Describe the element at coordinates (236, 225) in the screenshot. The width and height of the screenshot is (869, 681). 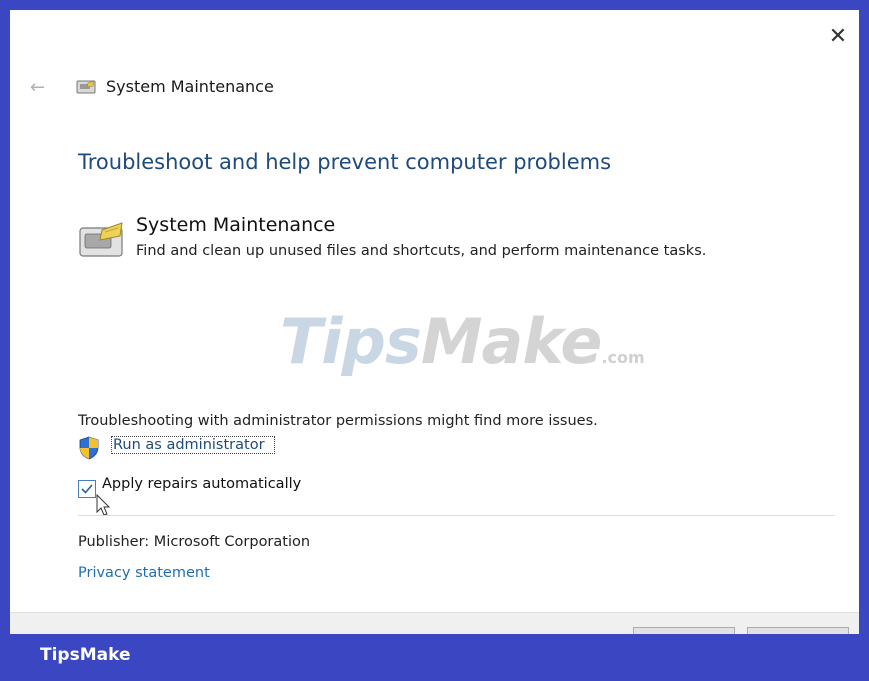
I see `tool-name: System Maintenance` at that location.